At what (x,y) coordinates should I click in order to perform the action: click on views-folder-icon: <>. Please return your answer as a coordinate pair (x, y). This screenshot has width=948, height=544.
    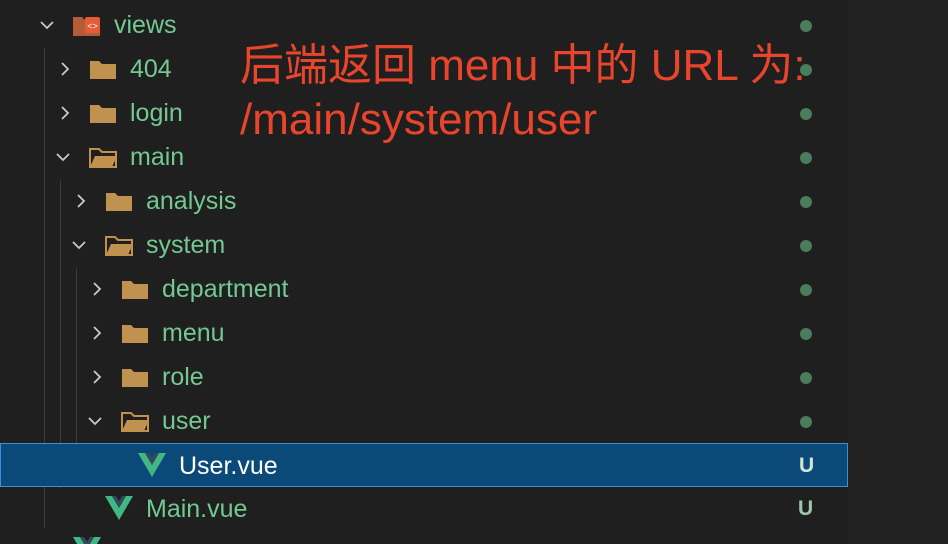
    Looking at the image, I should click on (87, 25).